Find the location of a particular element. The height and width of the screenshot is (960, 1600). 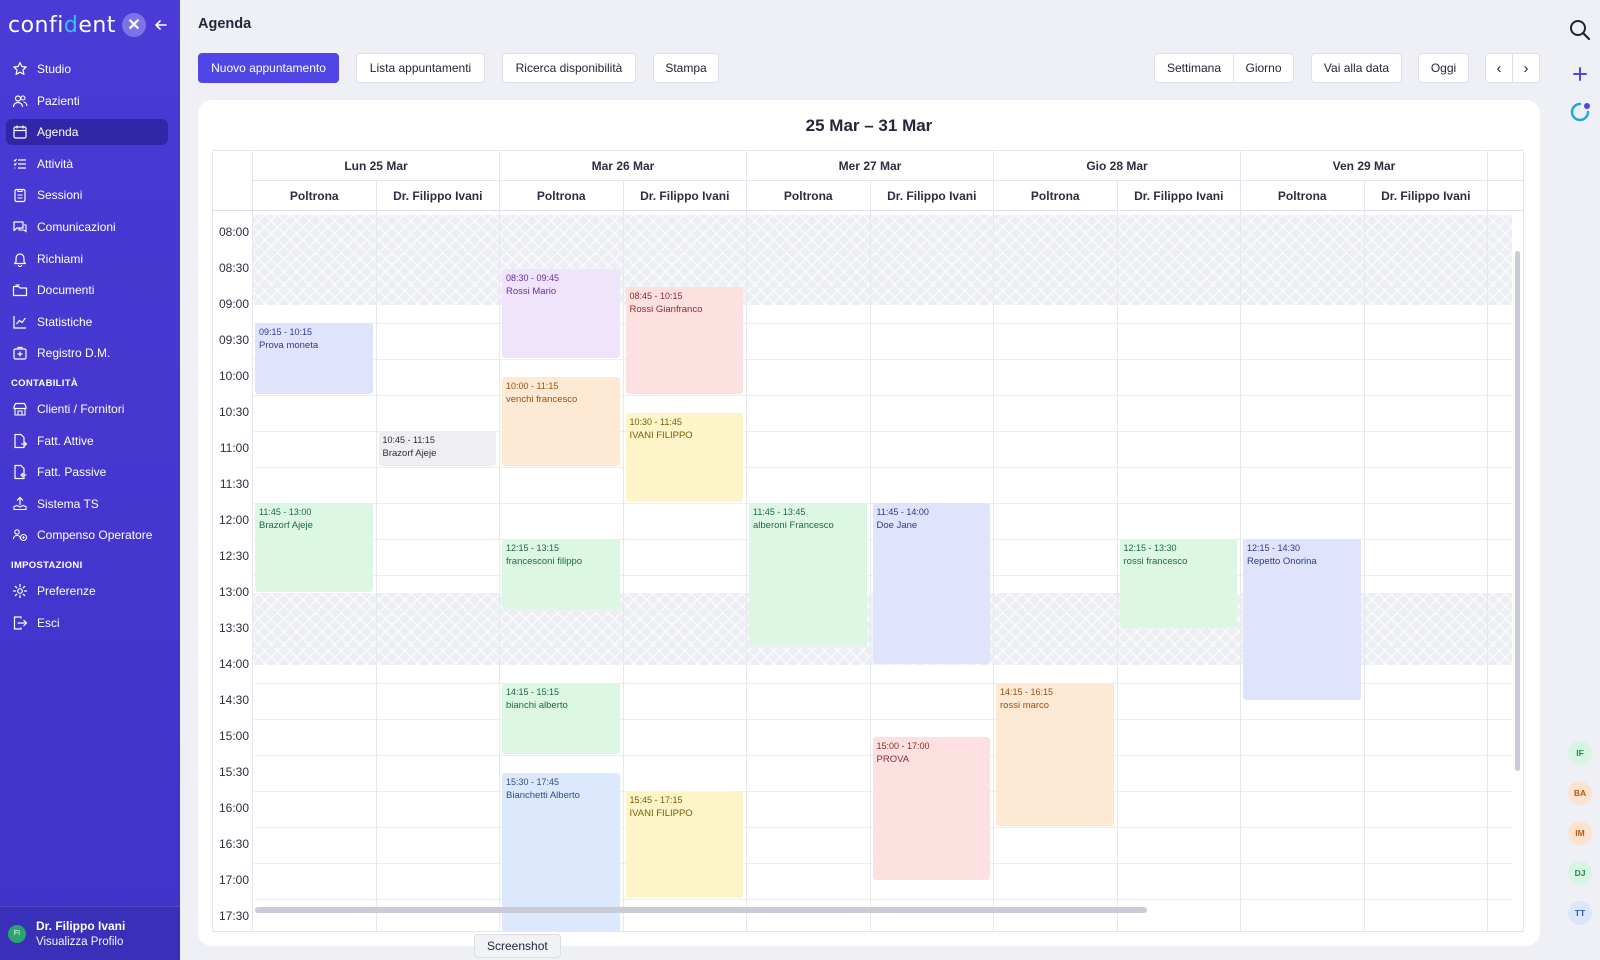

invoice-out-icon is located at coordinates (21, 440).